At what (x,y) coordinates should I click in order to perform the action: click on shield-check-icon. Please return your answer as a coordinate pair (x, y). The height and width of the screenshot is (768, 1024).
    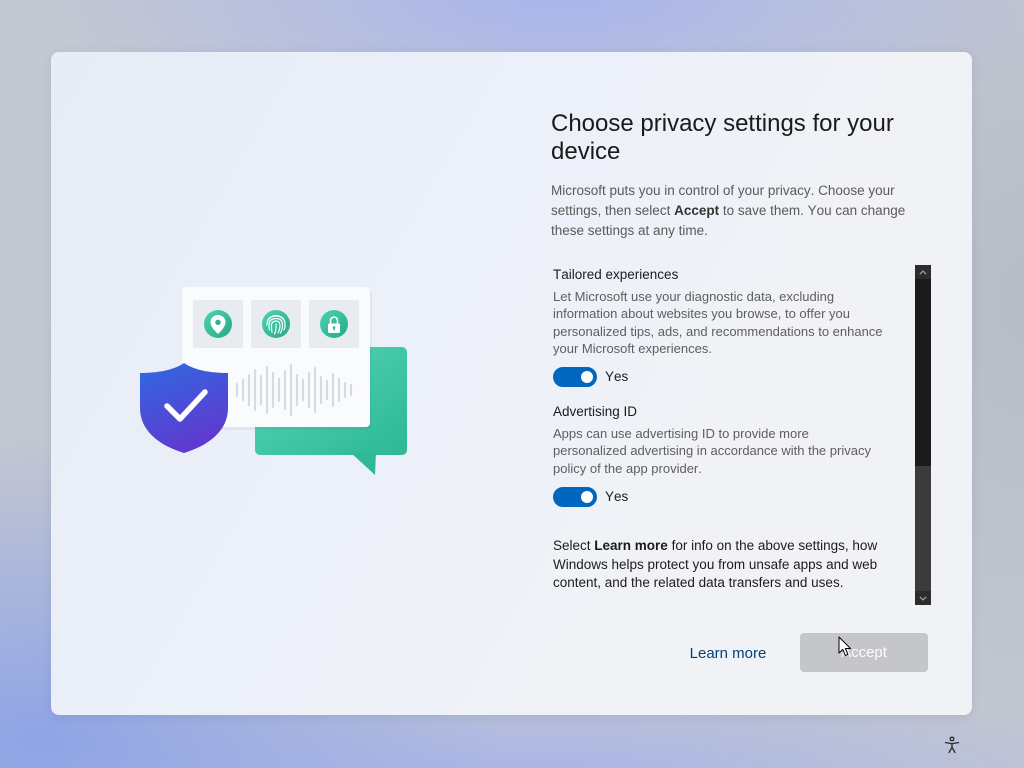
    Looking at the image, I should click on (184, 408).